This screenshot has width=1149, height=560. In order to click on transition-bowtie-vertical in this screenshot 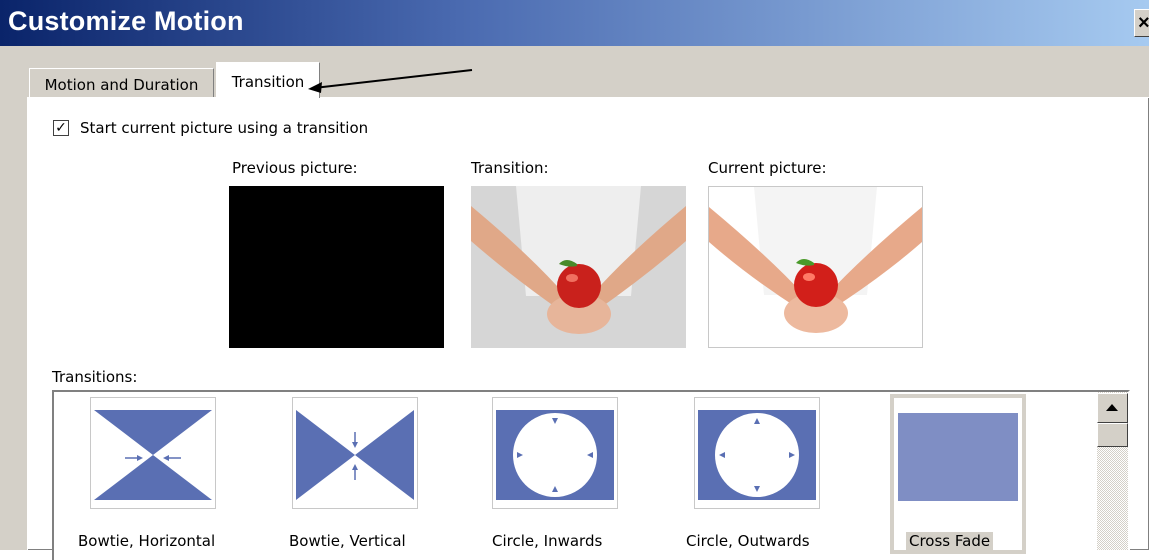, I will do `click(355, 453)`.